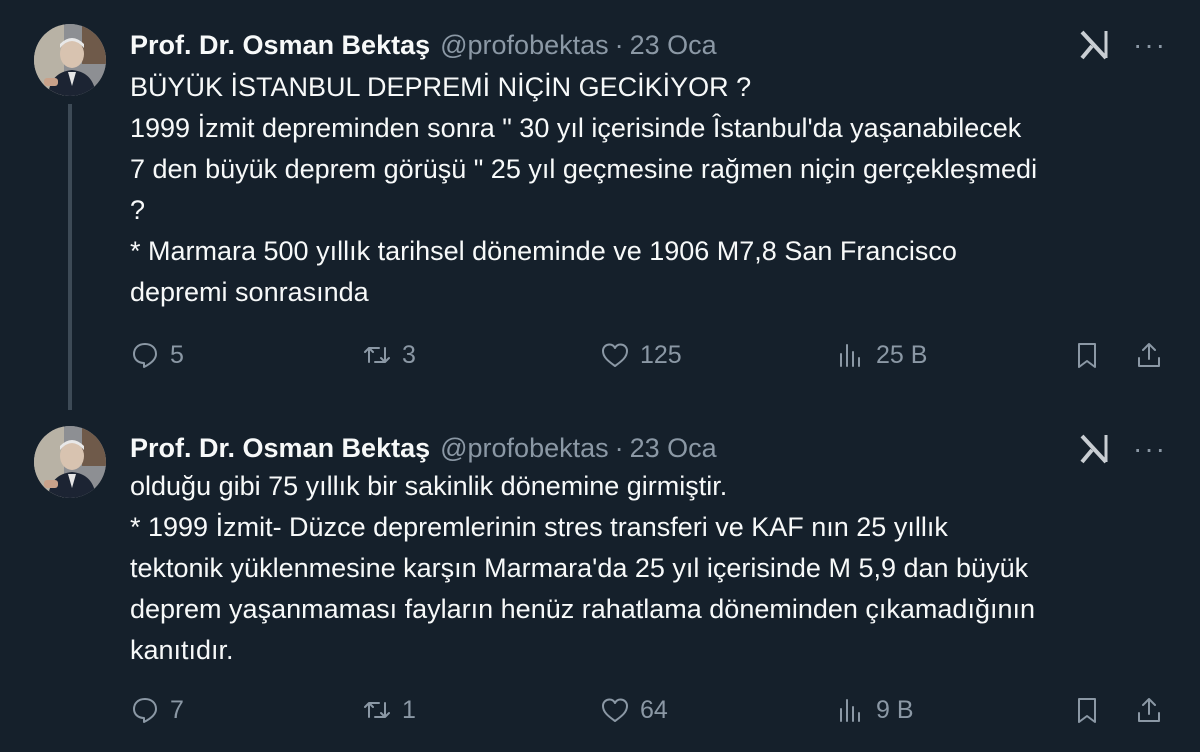 The height and width of the screenshot is (752, 1200). Describe the element at coordinates (138, 210) in the screenshot. I see `tweet-line: ?` at that location.